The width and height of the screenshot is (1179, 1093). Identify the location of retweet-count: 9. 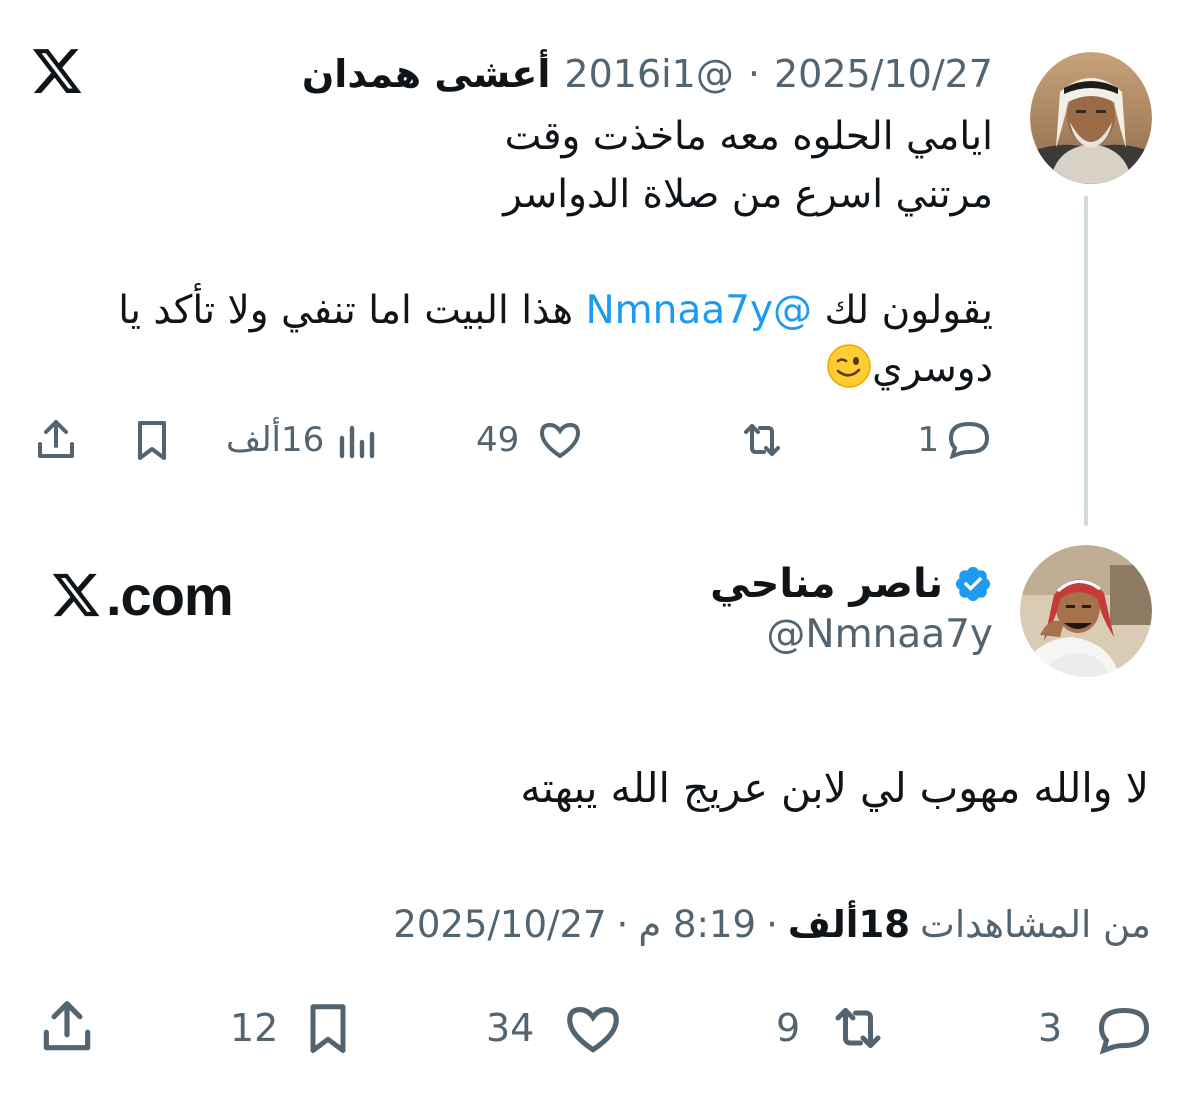
(788, 1028).